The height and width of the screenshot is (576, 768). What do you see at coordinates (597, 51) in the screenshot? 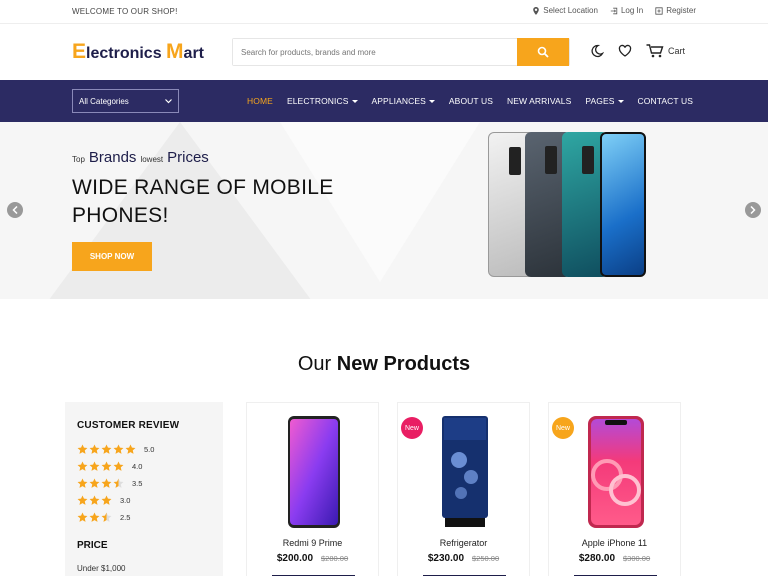
I see `dark-mode-moon-icon` at bounding box center [597, 51].